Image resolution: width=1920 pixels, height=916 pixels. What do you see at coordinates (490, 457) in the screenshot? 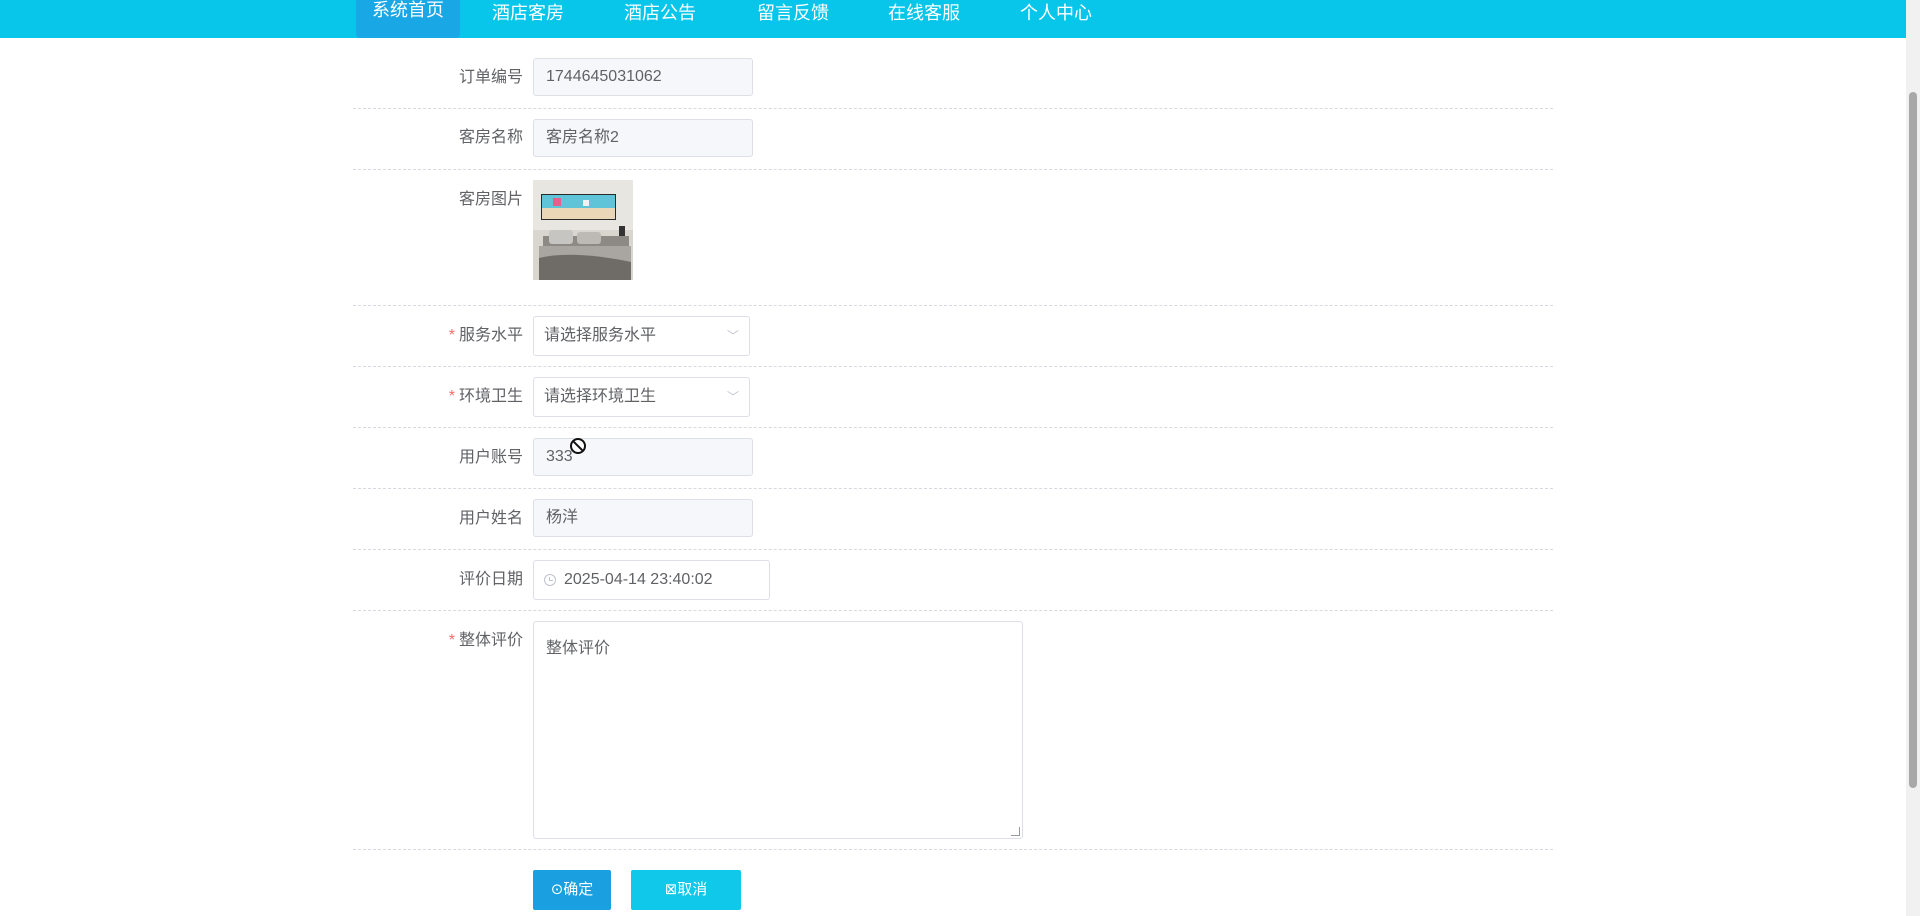
I see `user-account-label: 用户账号` at bounding box center [490, 457].